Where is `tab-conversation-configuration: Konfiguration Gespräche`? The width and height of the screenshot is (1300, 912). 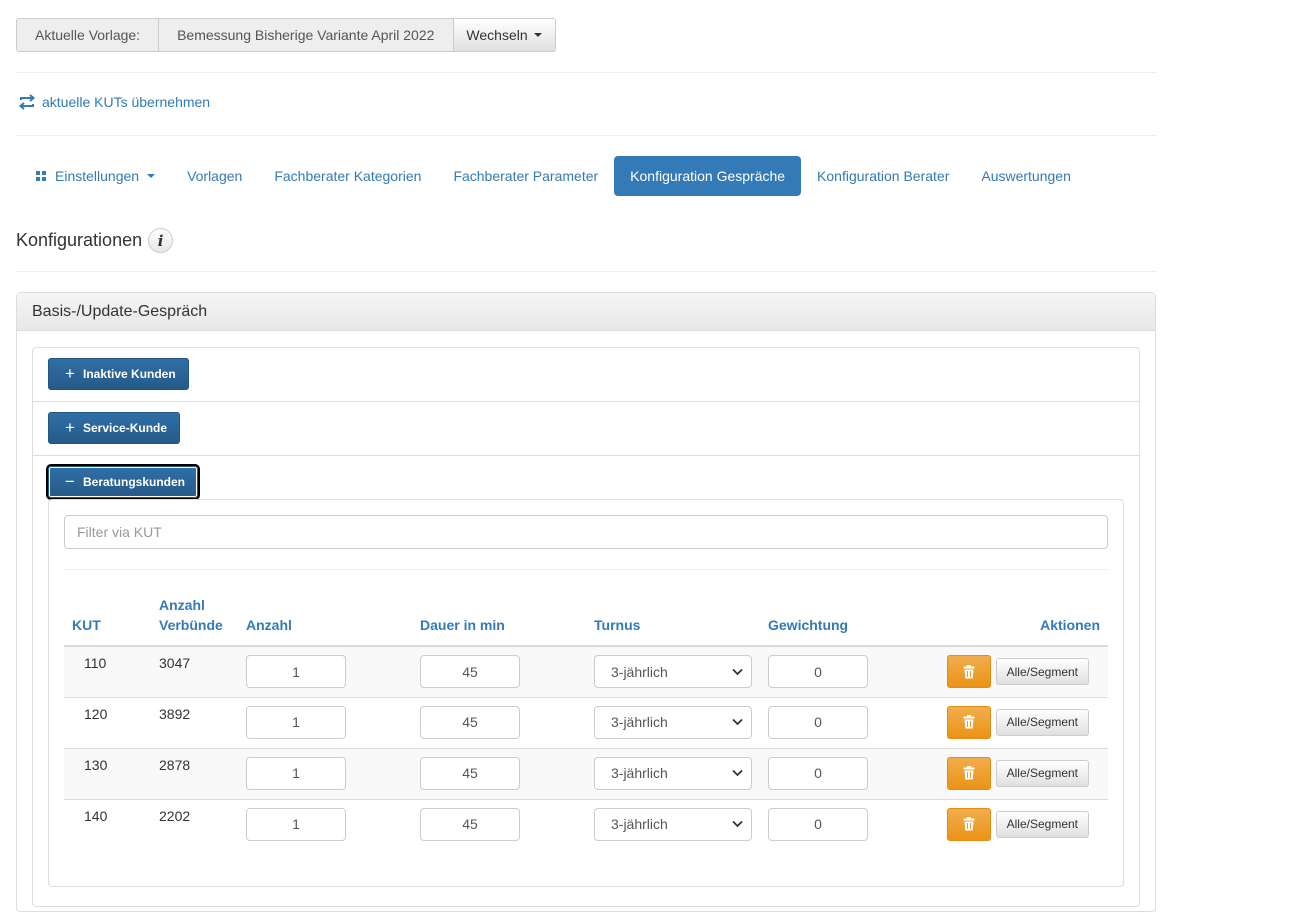 tab-conversation-configuration: Konfiguration Gespräche is located at coordinates (708, 176).